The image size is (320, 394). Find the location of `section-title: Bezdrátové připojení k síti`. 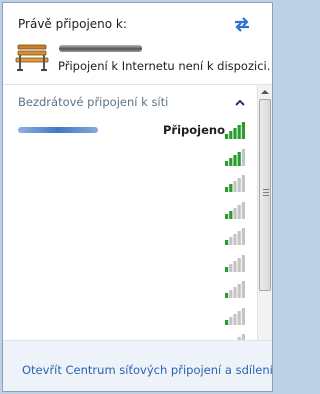

section-title: Bezdrátové připojení k síti is located at coordinates (93, 102).